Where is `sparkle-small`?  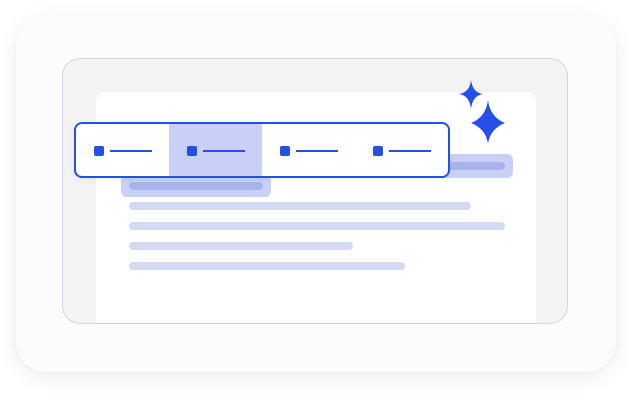
sparkle-small is located at coordinates (471, 94).